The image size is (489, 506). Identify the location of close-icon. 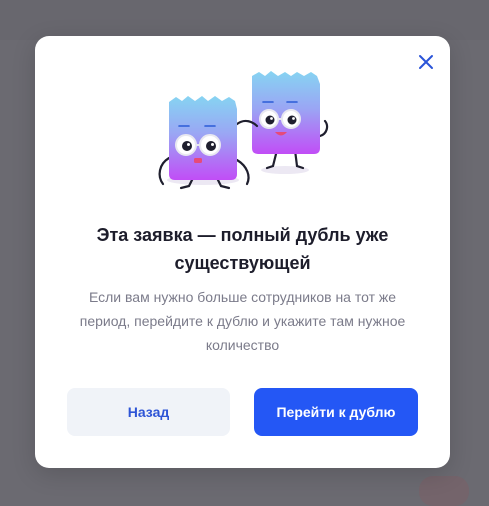
(426, 62).